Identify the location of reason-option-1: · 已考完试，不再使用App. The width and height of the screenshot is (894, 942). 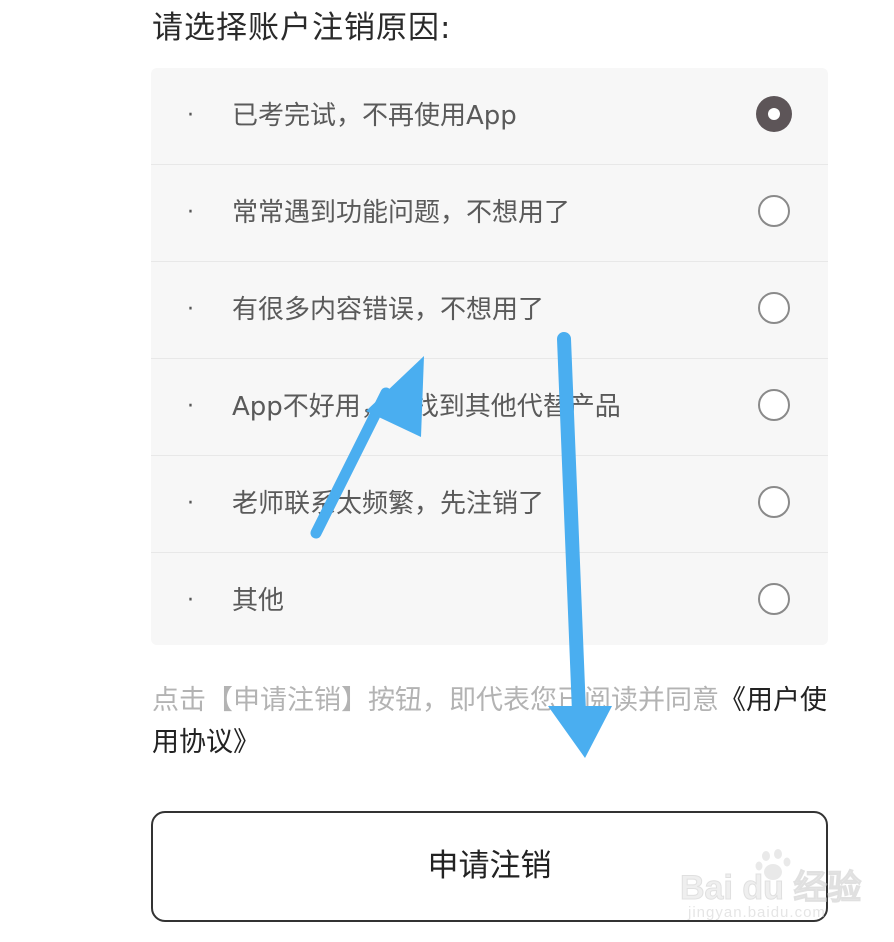
(489, 116).